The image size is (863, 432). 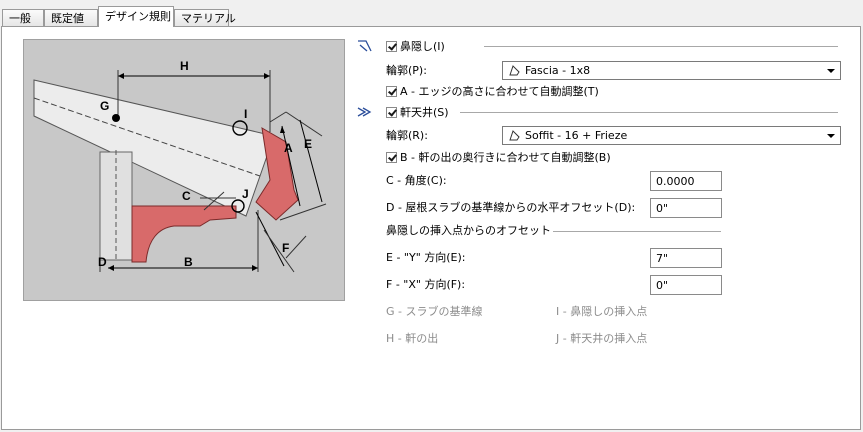 What do you see at coordinates (391, 157) in the screenshot?
I see `soffit-auto-adjust-checkbox` at bounding box center [391, 157].